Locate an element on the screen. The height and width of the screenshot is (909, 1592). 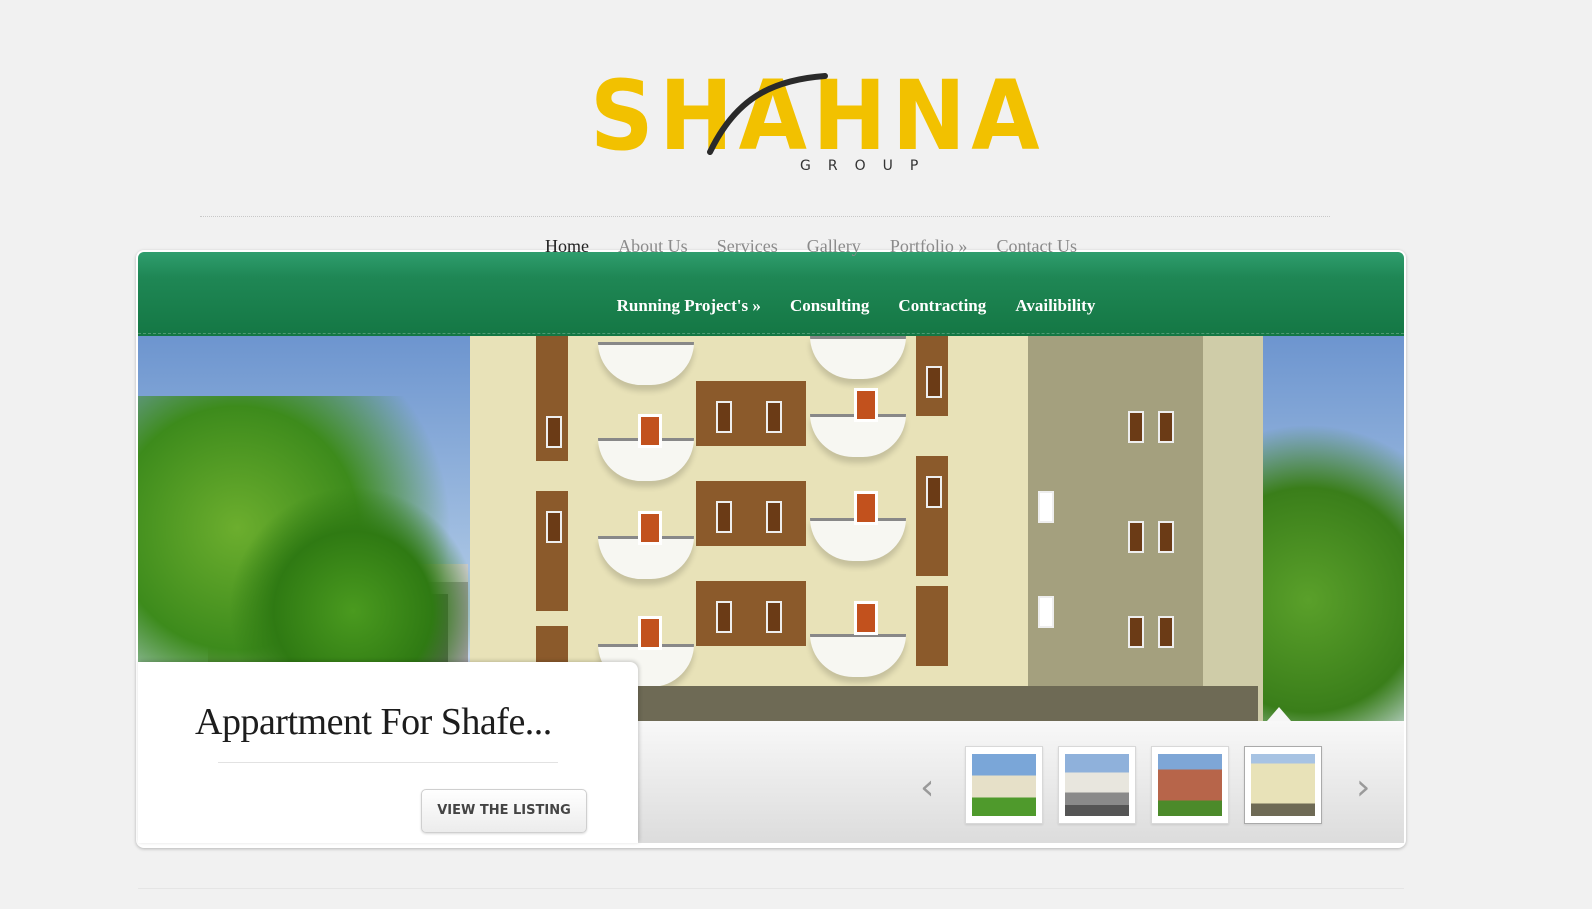
nav-contact-us: Contact Us is located at coordinates (1036, 246).